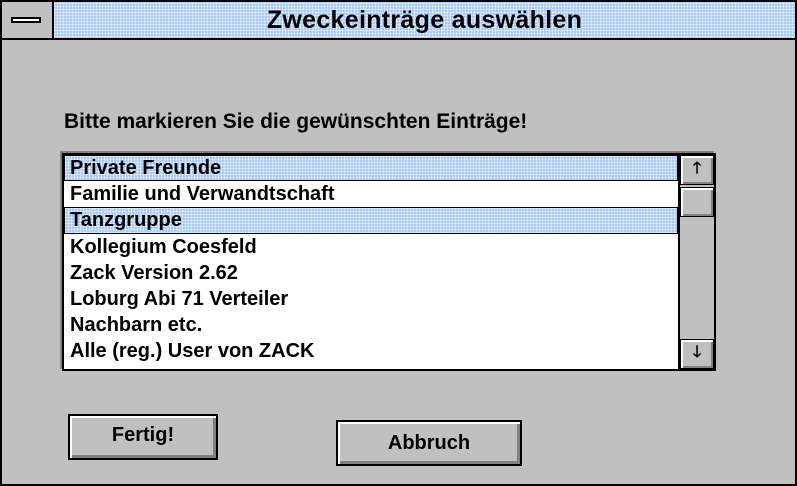 Image resolution: width=797 pixels, height=486 pixels. Describe the element at coordinates (371, 325) in the screenshot. I see `list-item: Nachbarn etc.` at that location.